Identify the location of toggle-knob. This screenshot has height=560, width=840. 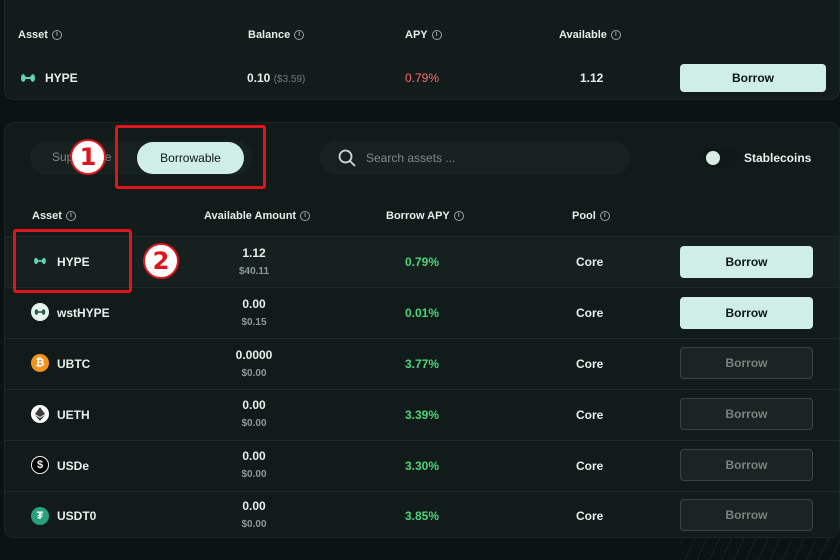
(713, 158).